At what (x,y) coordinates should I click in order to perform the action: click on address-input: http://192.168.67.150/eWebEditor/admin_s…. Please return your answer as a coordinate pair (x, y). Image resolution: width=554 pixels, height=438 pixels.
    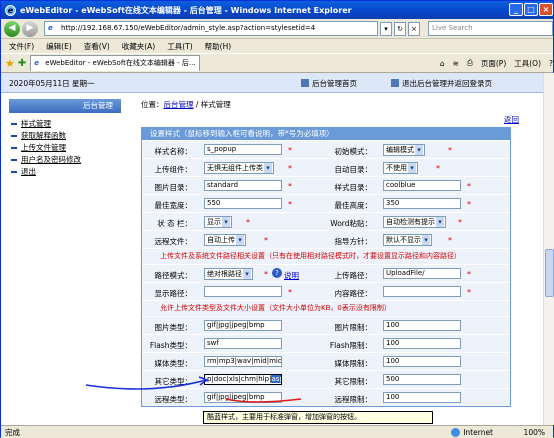
    Looking at the image, I should click on (211, 28).